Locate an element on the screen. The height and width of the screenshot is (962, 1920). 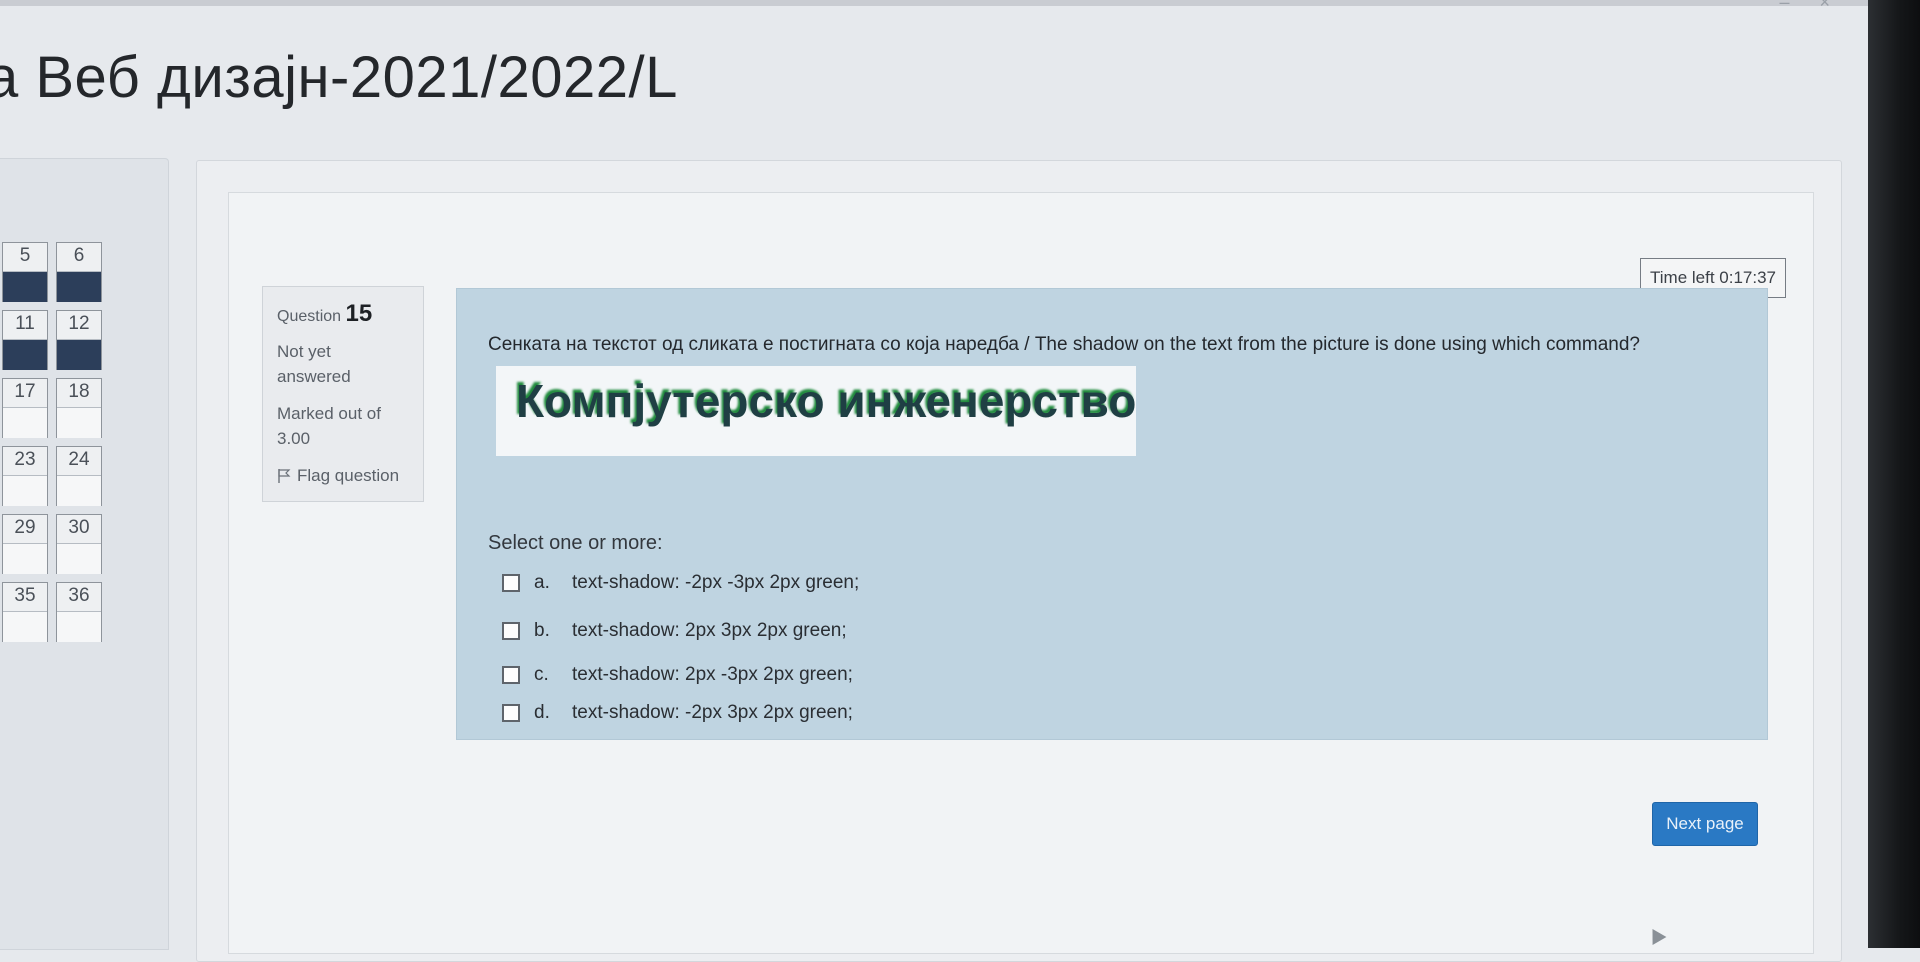
checkbox-a is located at coordinates (511, 583).